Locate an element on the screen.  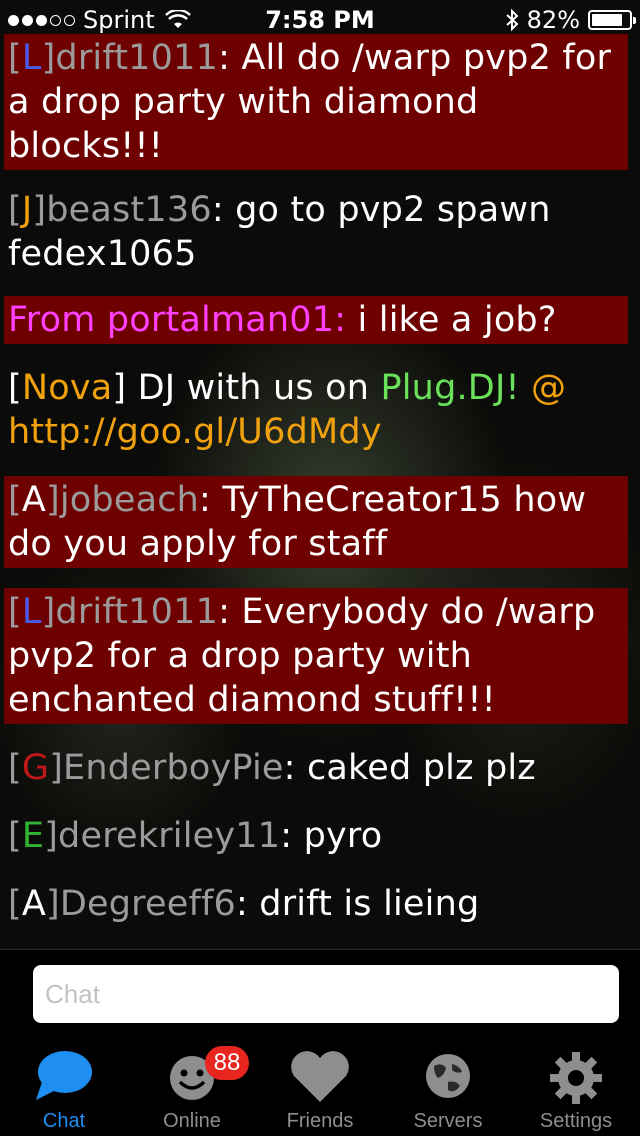
chat-message: [G]EnderboyPie: caked plz plz is located at coordinates (272, 768).